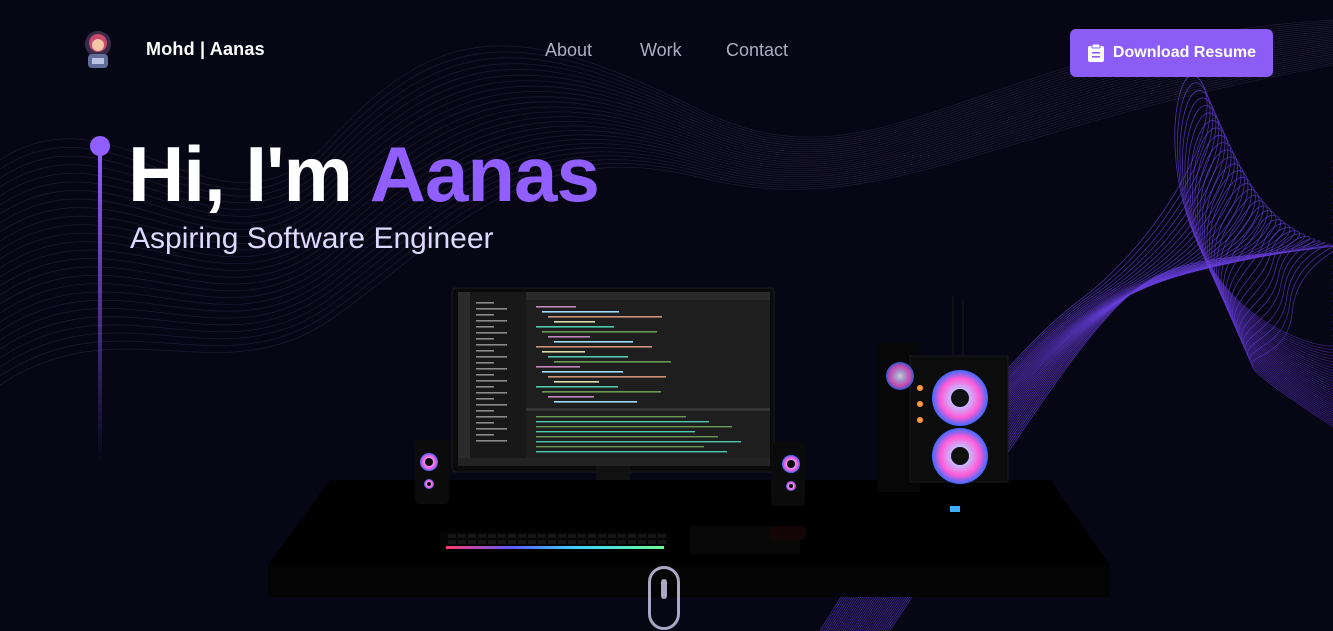  What do you see at coordinates (1184, 52) in the screenshot?
I see `download-resume-label: Download Resume` at bounding box center [1184, 52].